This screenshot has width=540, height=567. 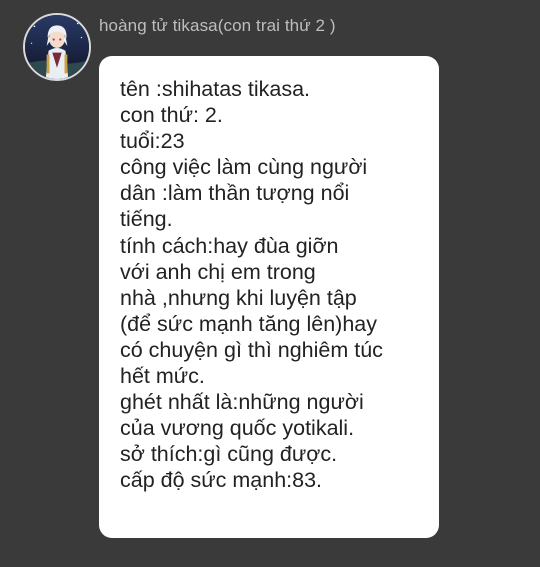 What do you see at coordinates (235, 193) in the screenshot?
I see `message-line: dân :làm thần tượng nổi` at bounding box center [235, 193].